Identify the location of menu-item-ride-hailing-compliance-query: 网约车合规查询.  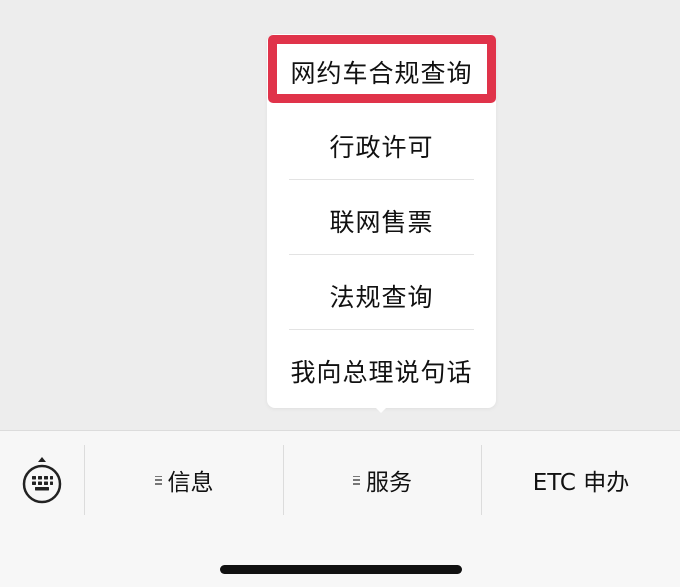
(381, 71).